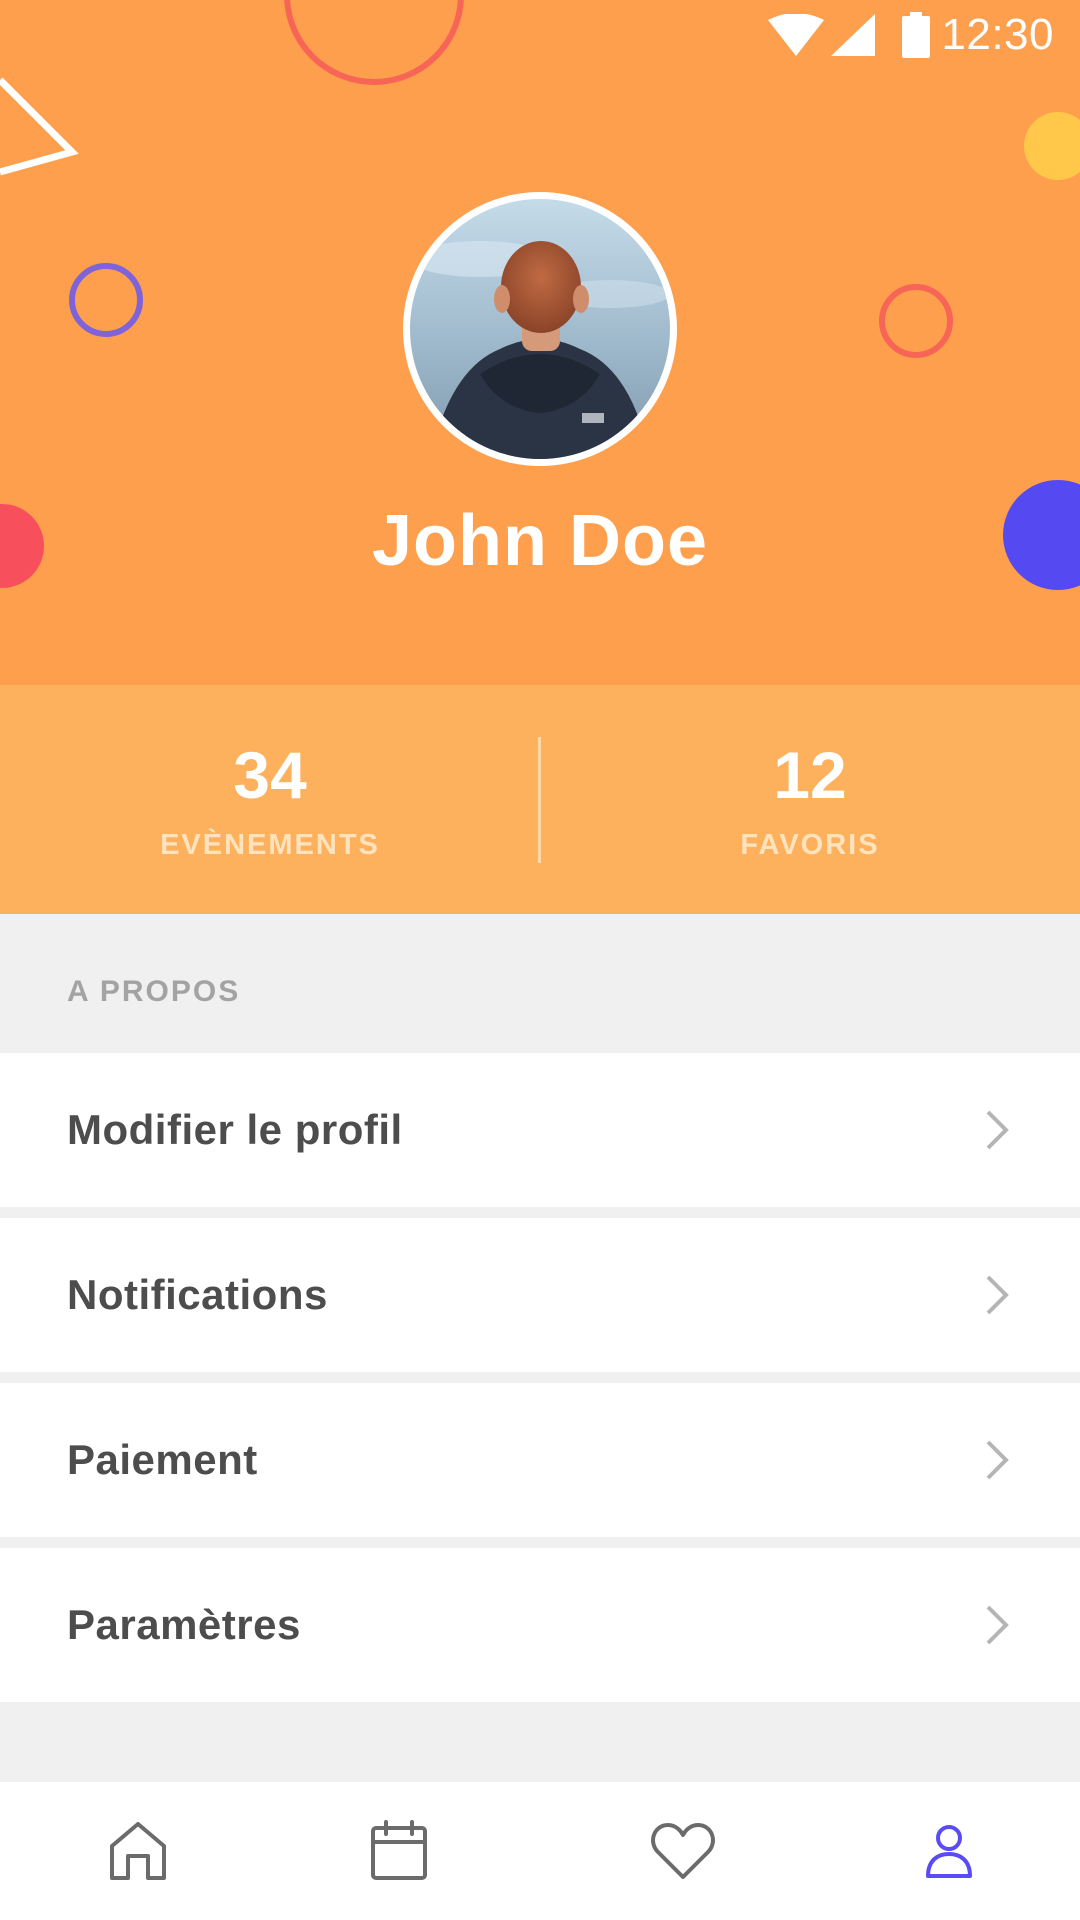 The width and height of the screenshot is (1080, 1920). What do you see at coordinates (235, 1129) in the screenshot?
I see `menu-item-label: Modifier le profil` at bounding box center [235, 1129].